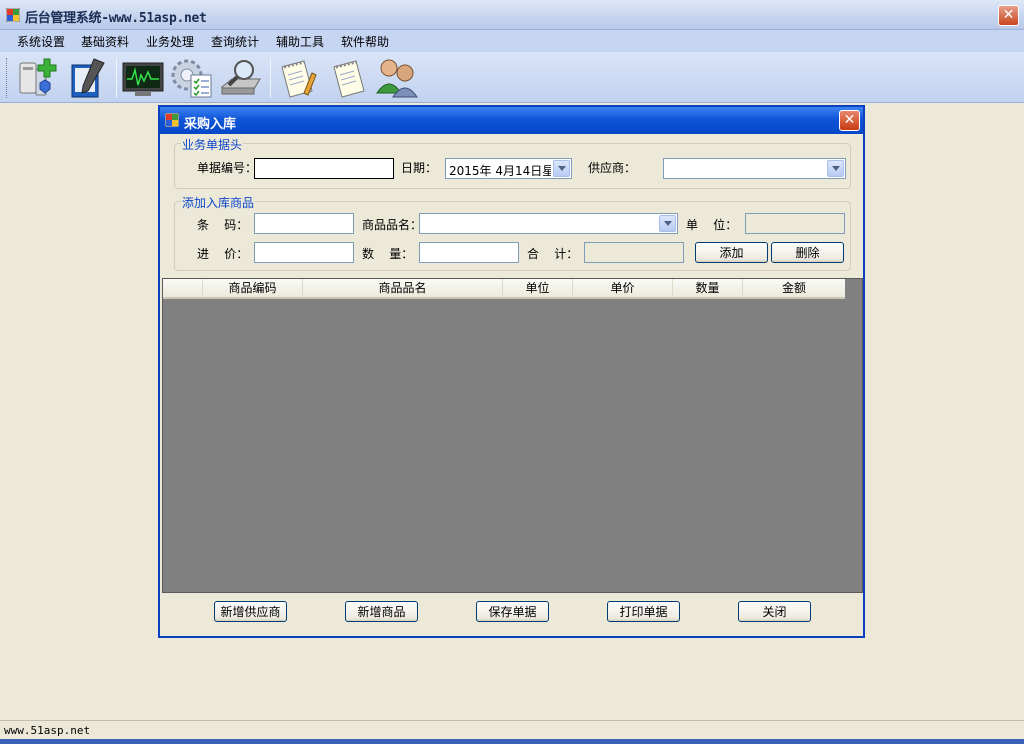 The image size is (1024, 744). I want to click on window-title: 后台管理系统-www.51asp.net, so click(116, 18).